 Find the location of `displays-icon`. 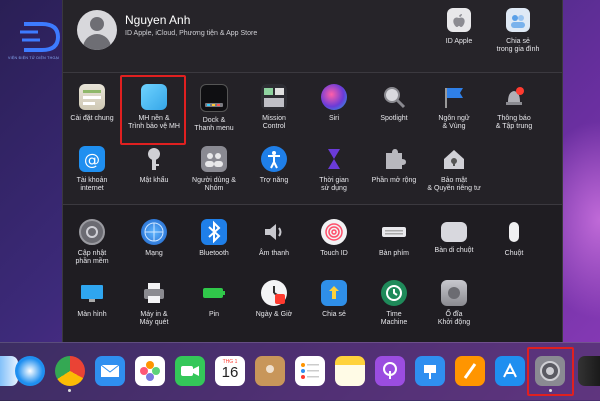

displays-icon is located at coordinates (92, 293).